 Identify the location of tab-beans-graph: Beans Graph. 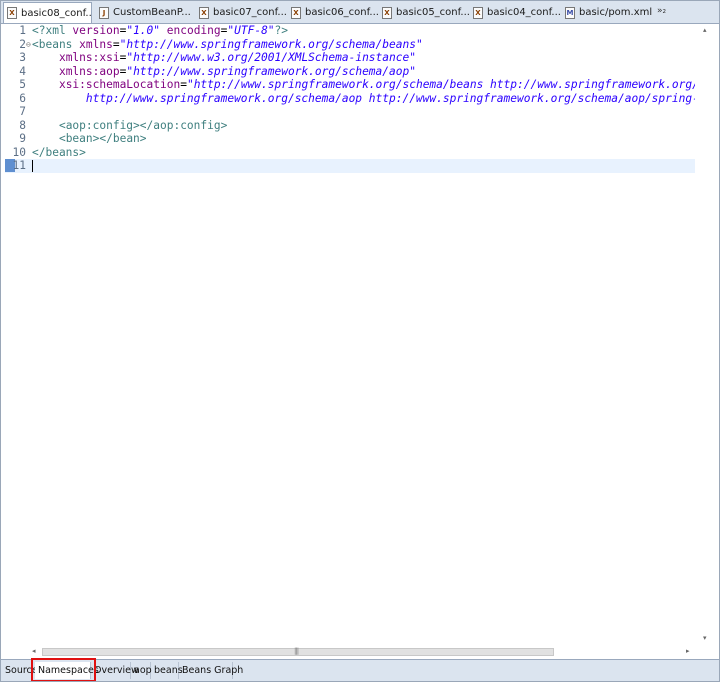
(211, 670).